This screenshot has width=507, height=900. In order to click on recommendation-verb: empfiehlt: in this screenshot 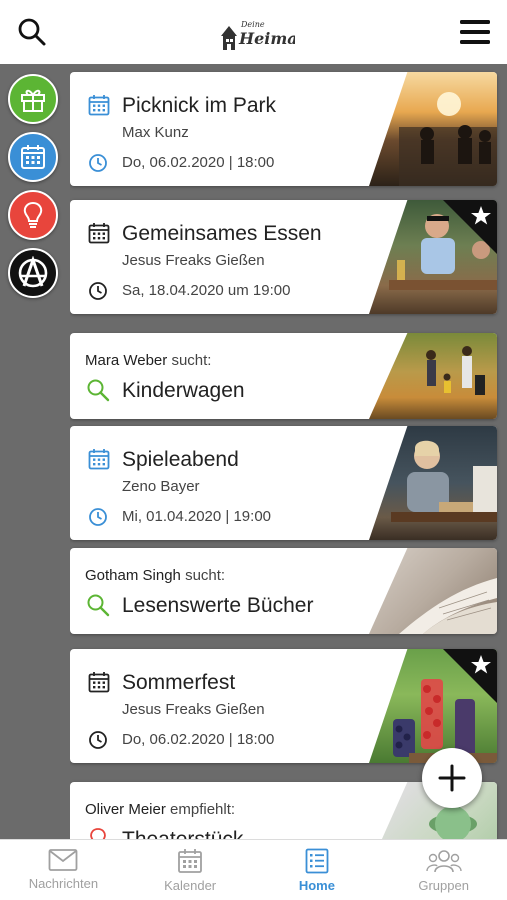, I will do `click(203, 809)`.